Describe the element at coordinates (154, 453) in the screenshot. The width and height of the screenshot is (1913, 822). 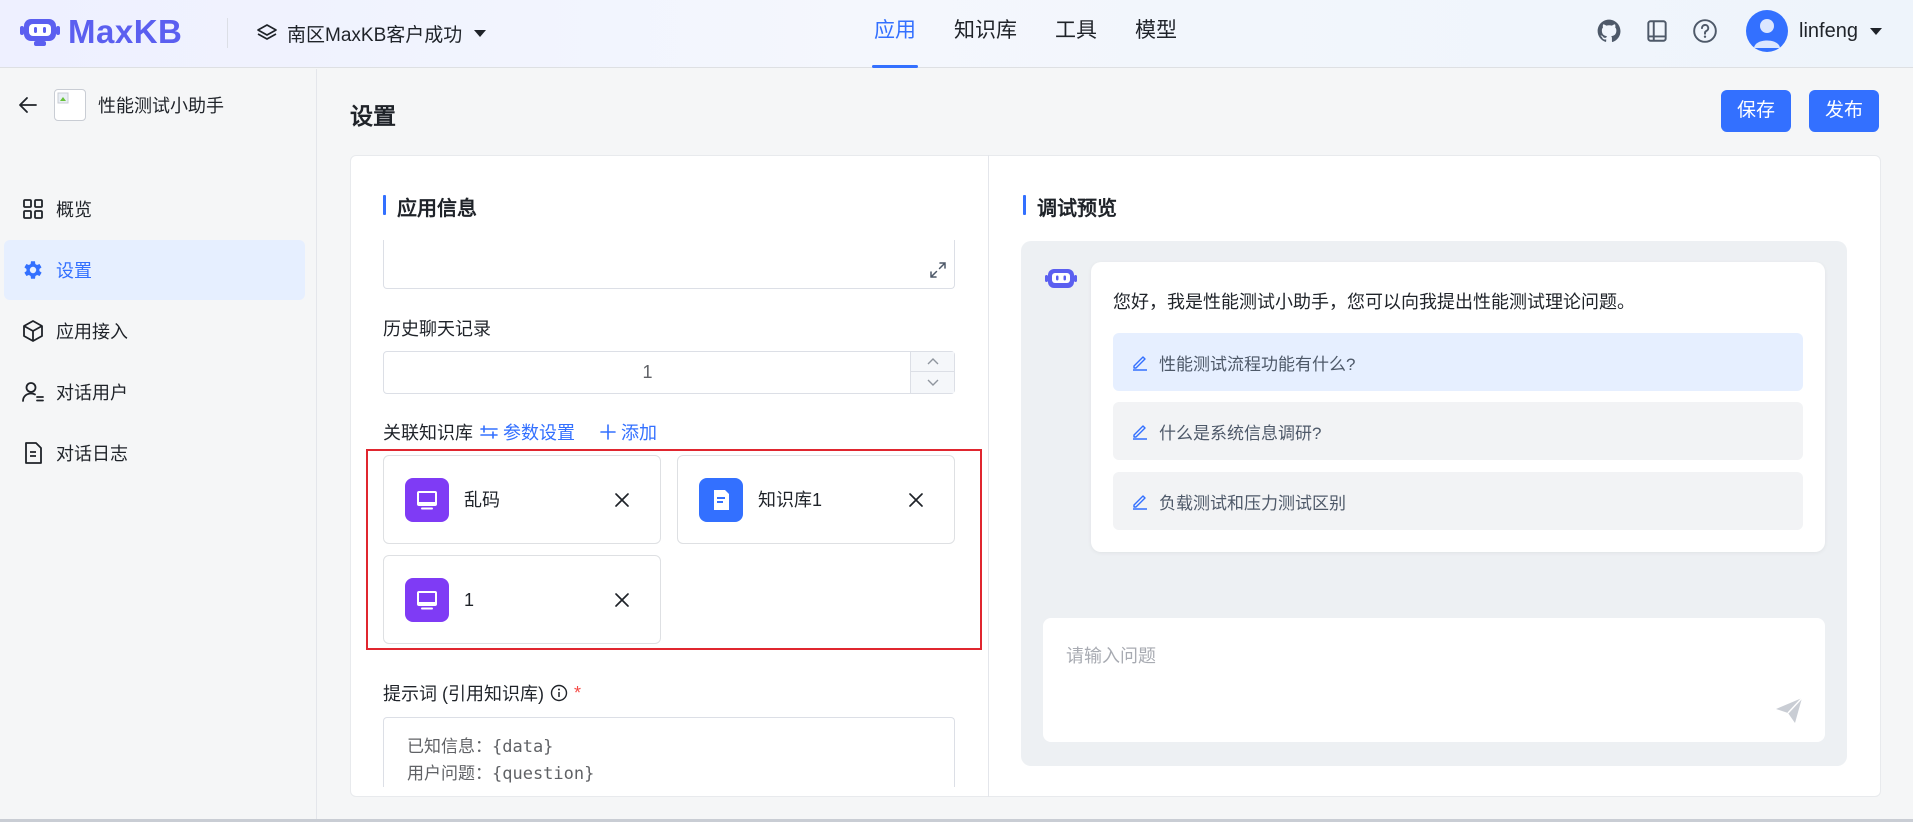
I see `sidebar-item-chat-logs: 对话日志` at that location.